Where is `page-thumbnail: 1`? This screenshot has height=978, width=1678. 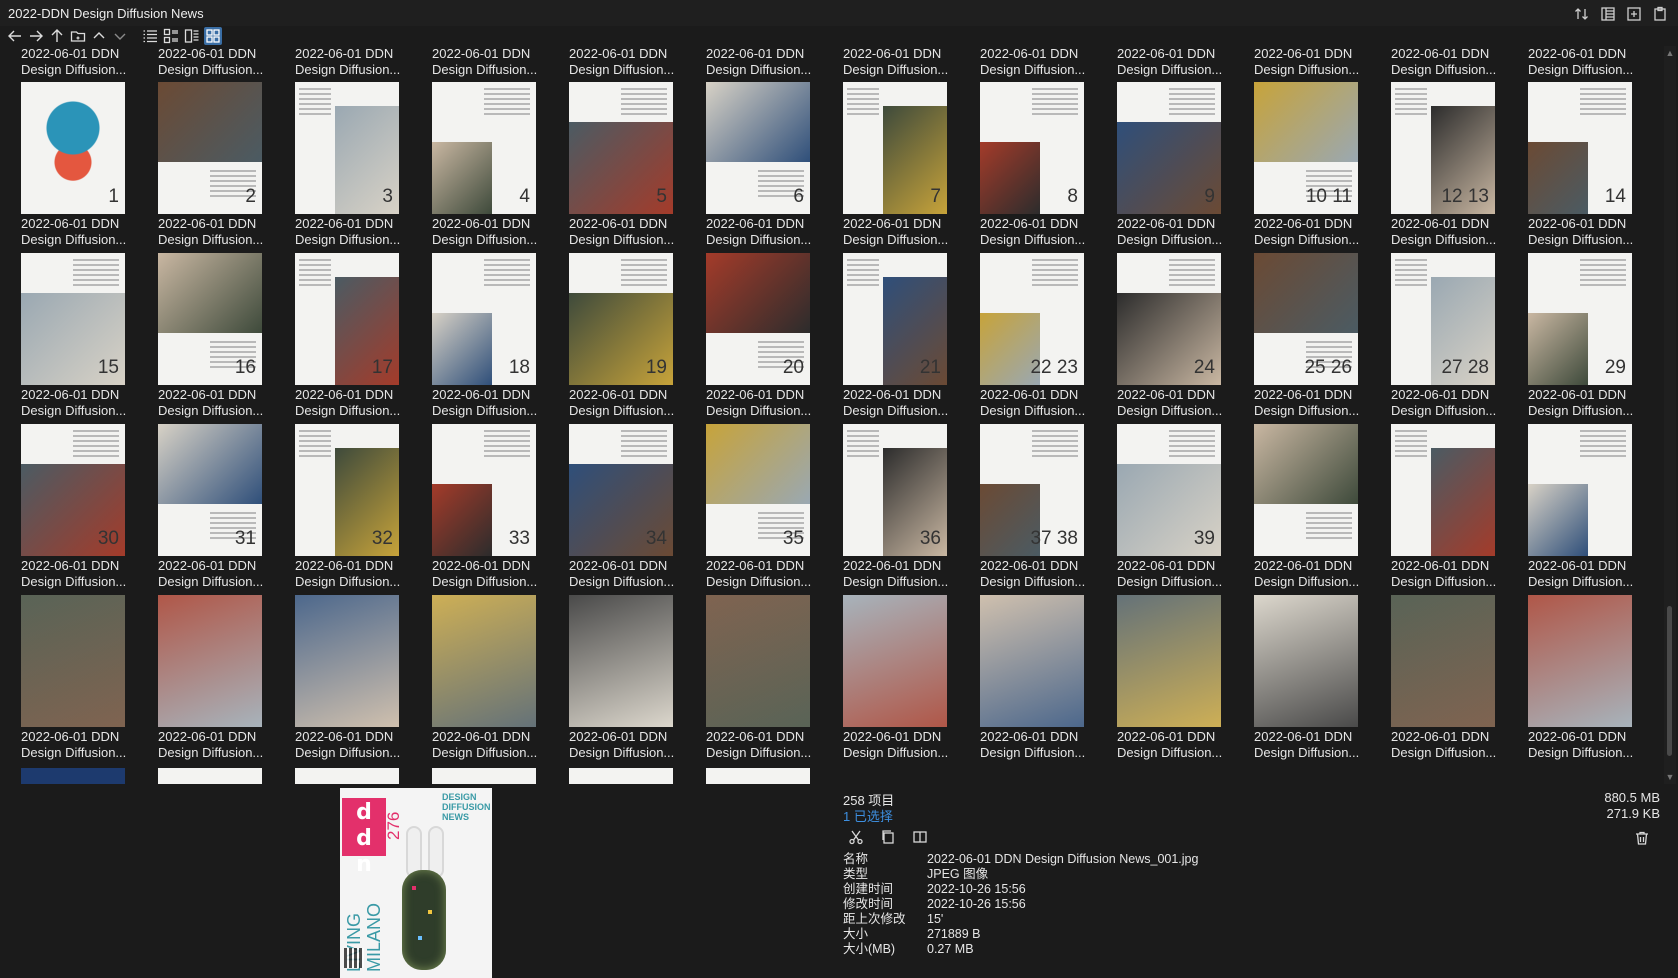
page-thumbnail: 1 is located at coordinates (73, 148).